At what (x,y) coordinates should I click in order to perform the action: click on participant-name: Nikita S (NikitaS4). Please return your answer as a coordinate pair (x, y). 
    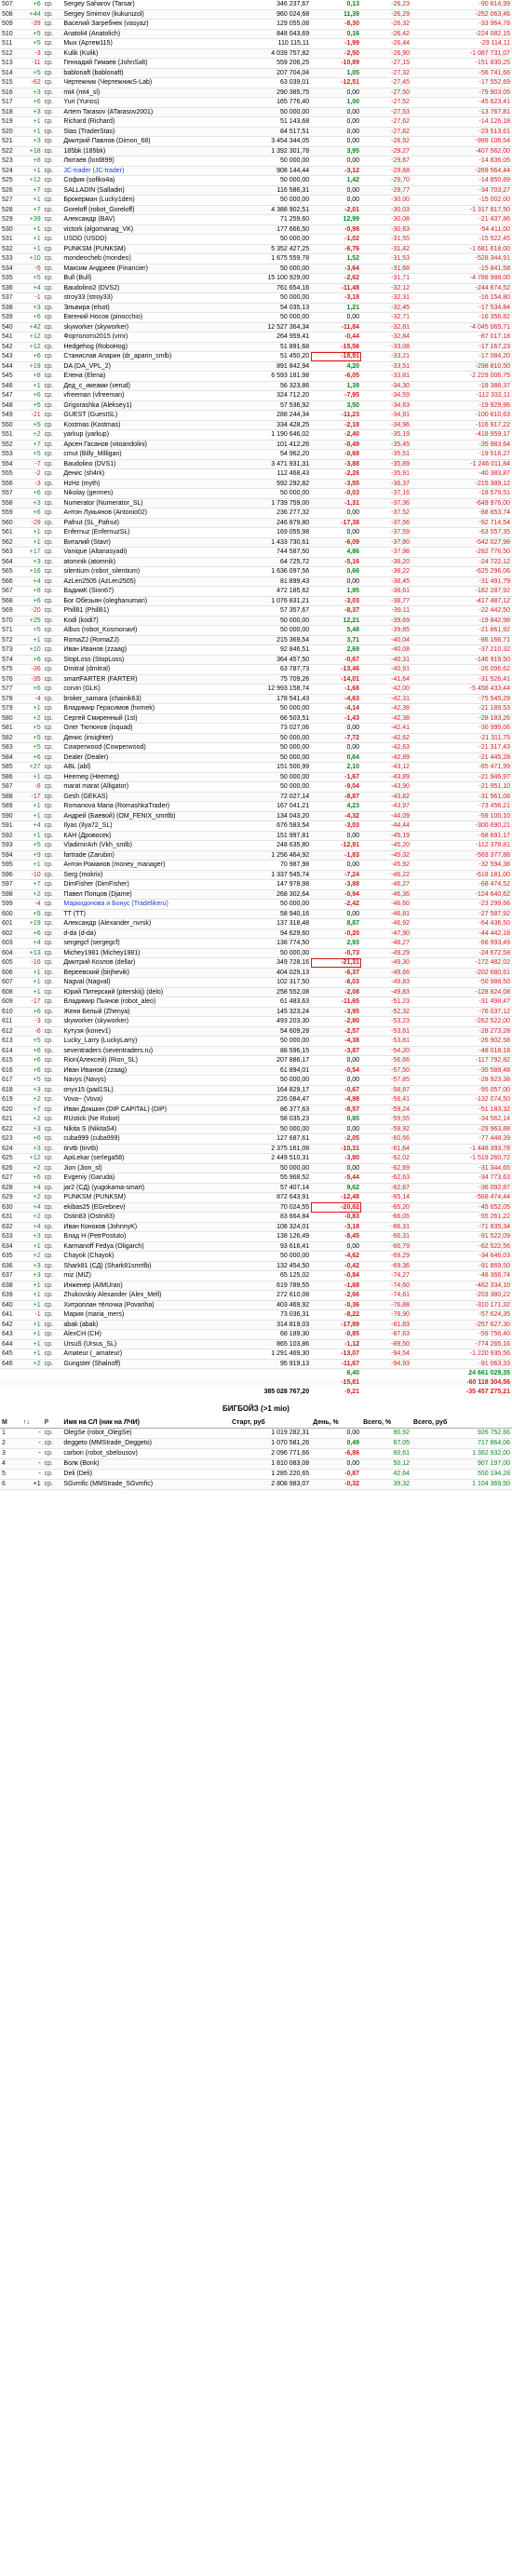
    Looking at the image, I should click on (145, 1129).